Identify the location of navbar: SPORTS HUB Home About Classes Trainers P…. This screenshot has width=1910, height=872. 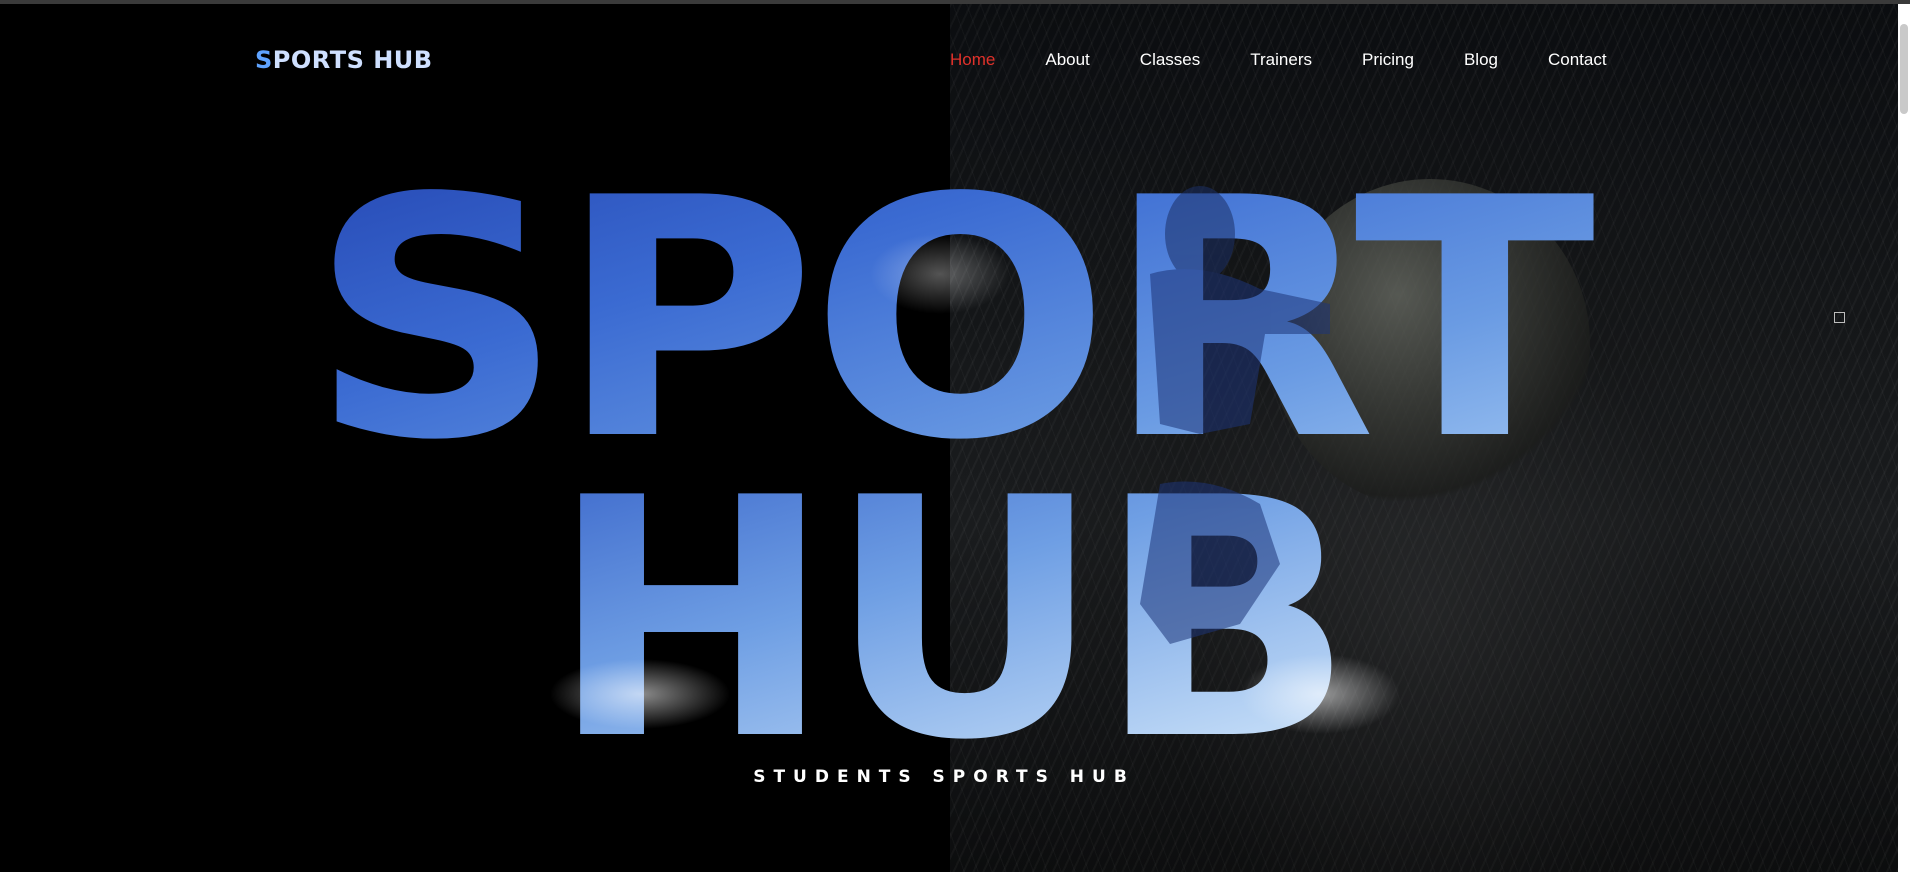
(949, 59).